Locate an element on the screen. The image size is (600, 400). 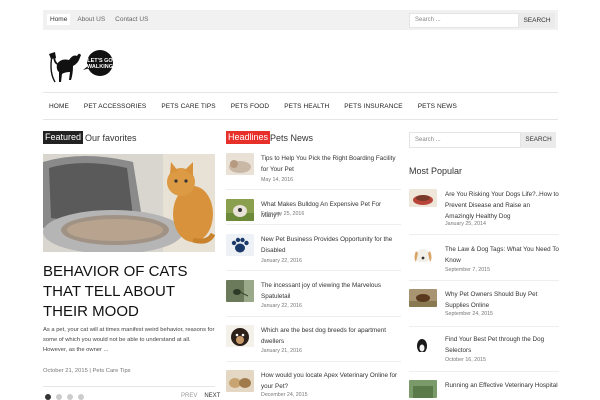
top-nav-home: Home is located at coordinates (59, 19).